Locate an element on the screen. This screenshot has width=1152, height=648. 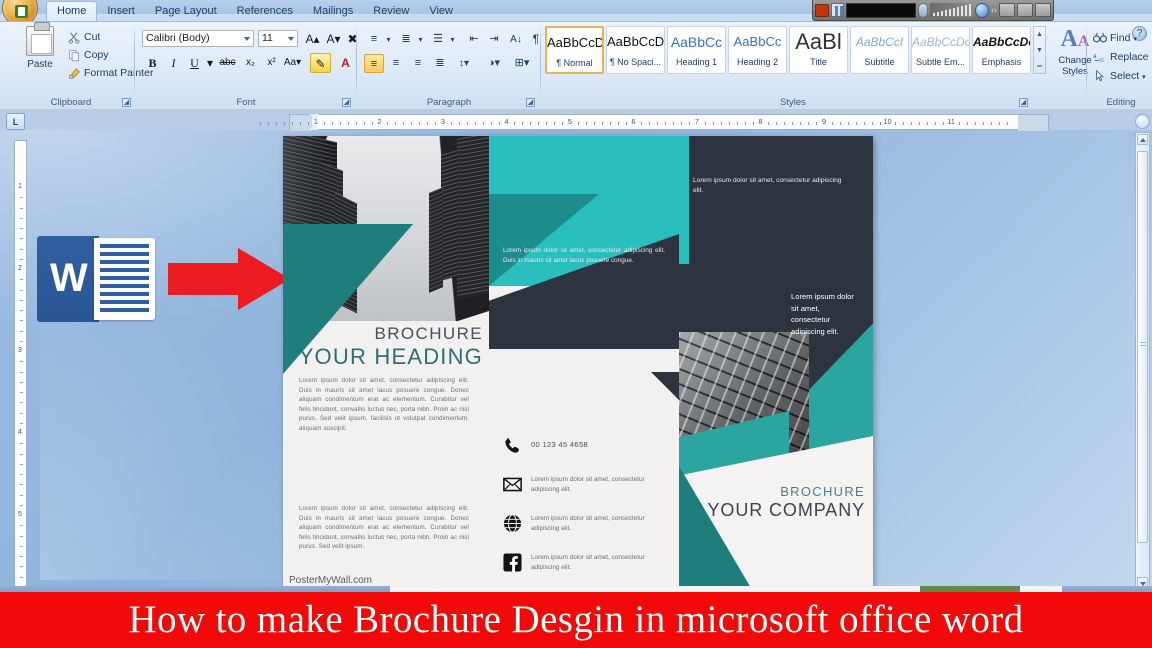
superscript-button: x² is located at coordinates (271, 63).